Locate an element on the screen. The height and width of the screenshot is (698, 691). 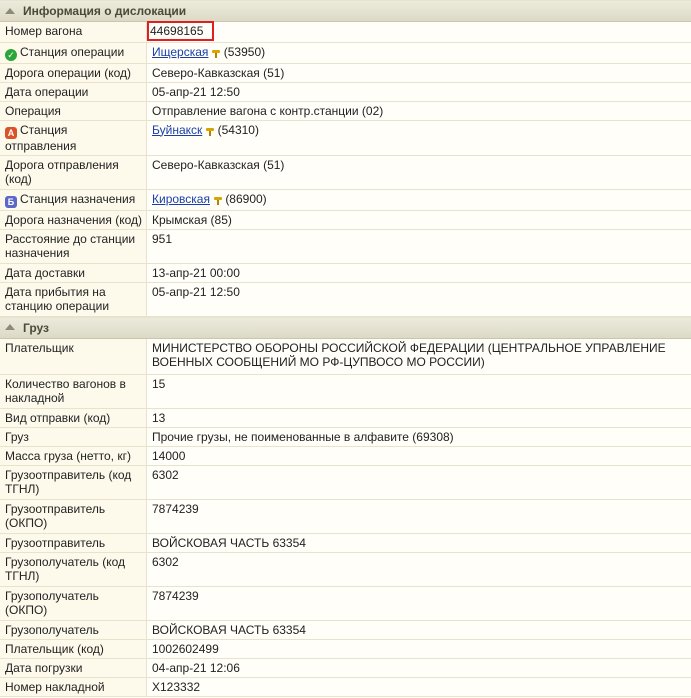
dep-station-code: (54310) is located at coordinates (238, 129).